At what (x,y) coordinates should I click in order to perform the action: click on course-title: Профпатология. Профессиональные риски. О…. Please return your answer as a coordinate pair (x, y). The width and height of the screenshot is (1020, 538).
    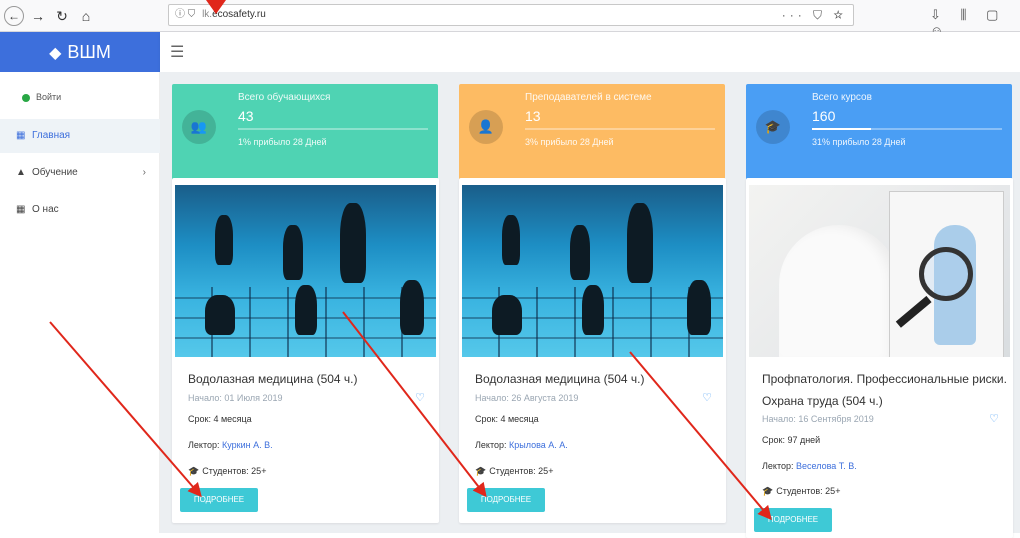
    Looking at the image, I should click on (884, 390).